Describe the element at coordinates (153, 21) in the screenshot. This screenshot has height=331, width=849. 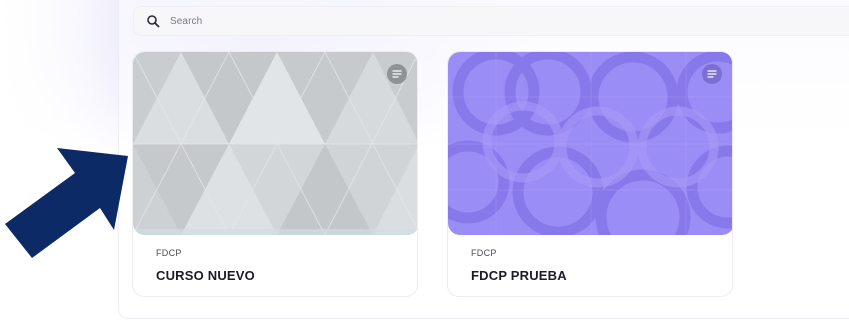
I see `search-icon` at that location.